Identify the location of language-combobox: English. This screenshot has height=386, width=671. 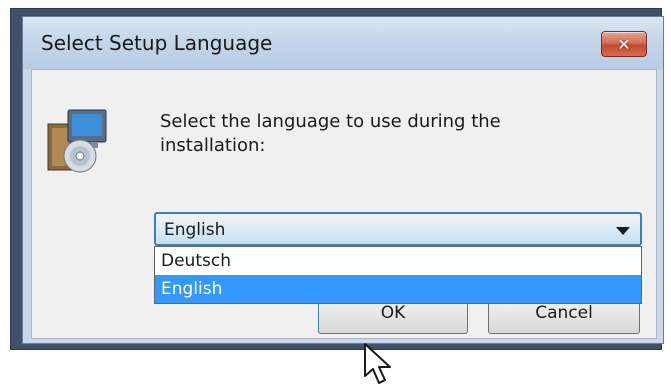
(398, 229).